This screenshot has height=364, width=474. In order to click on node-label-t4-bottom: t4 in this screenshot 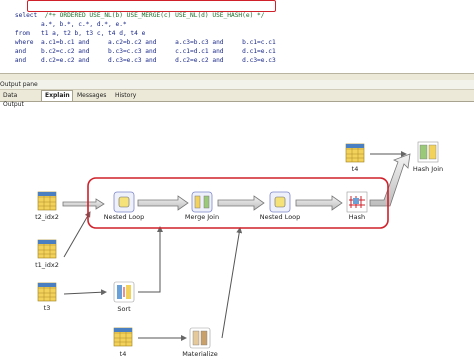, I will do `click(123, 354)`.